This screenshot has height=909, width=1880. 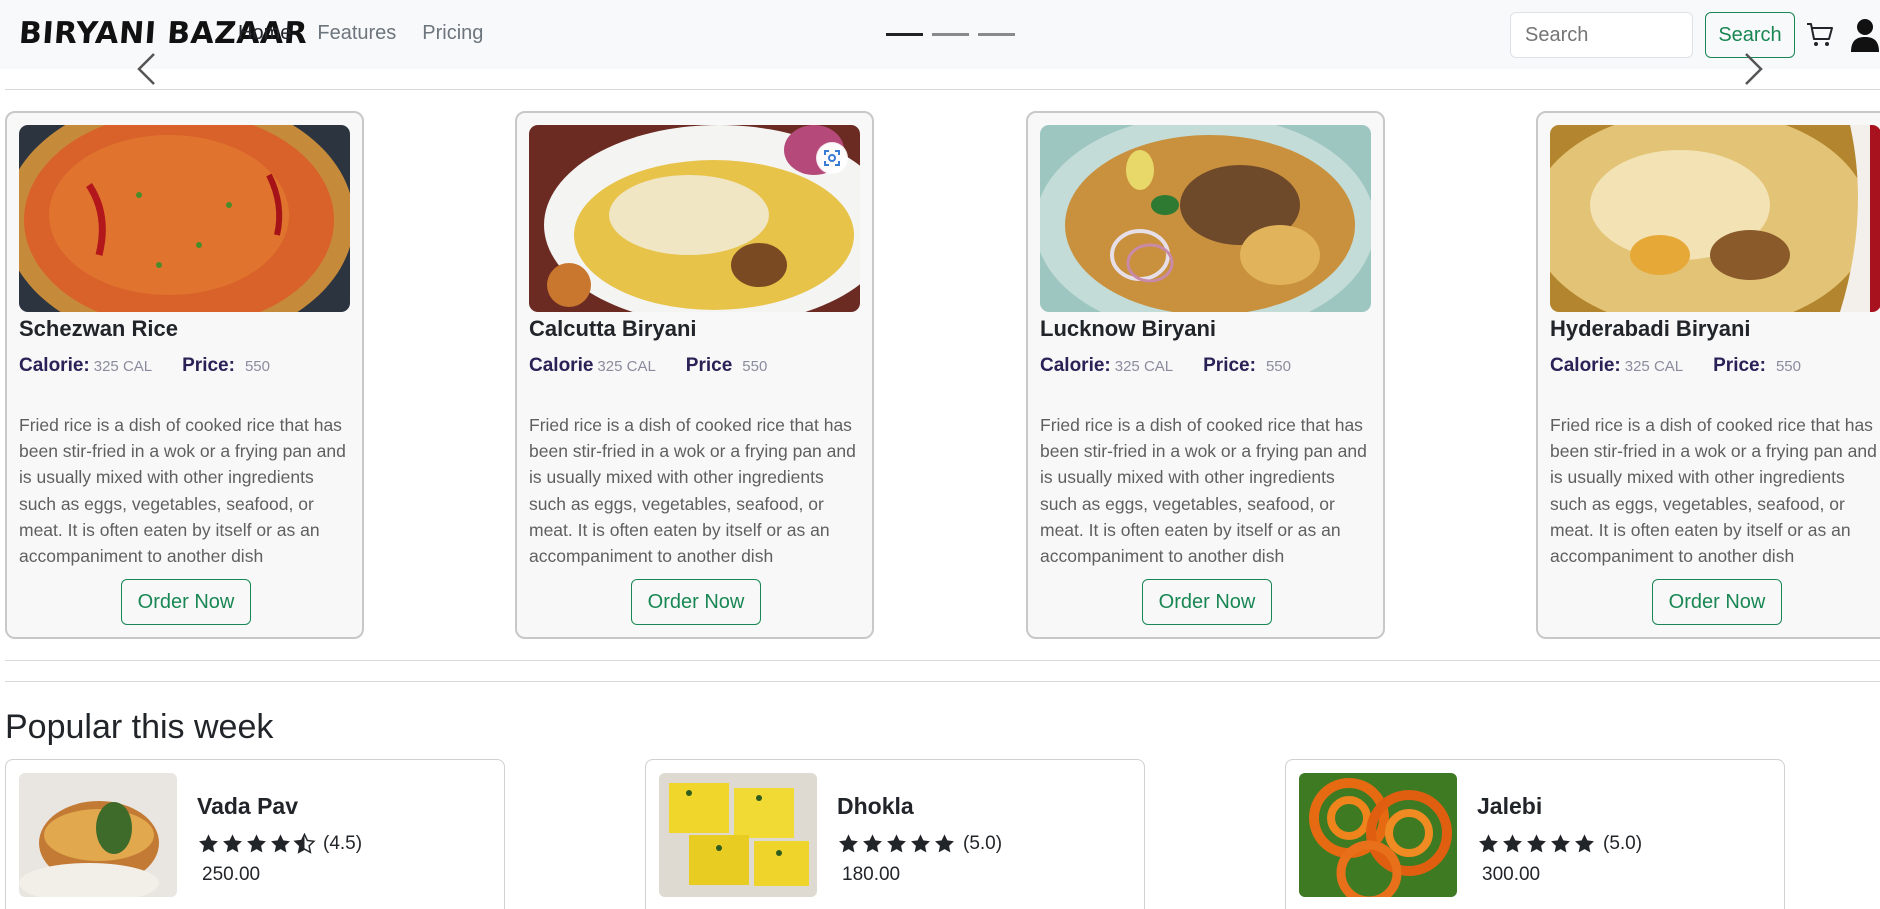 I want to click on vada-pav-image, so click(x=98, y=835).